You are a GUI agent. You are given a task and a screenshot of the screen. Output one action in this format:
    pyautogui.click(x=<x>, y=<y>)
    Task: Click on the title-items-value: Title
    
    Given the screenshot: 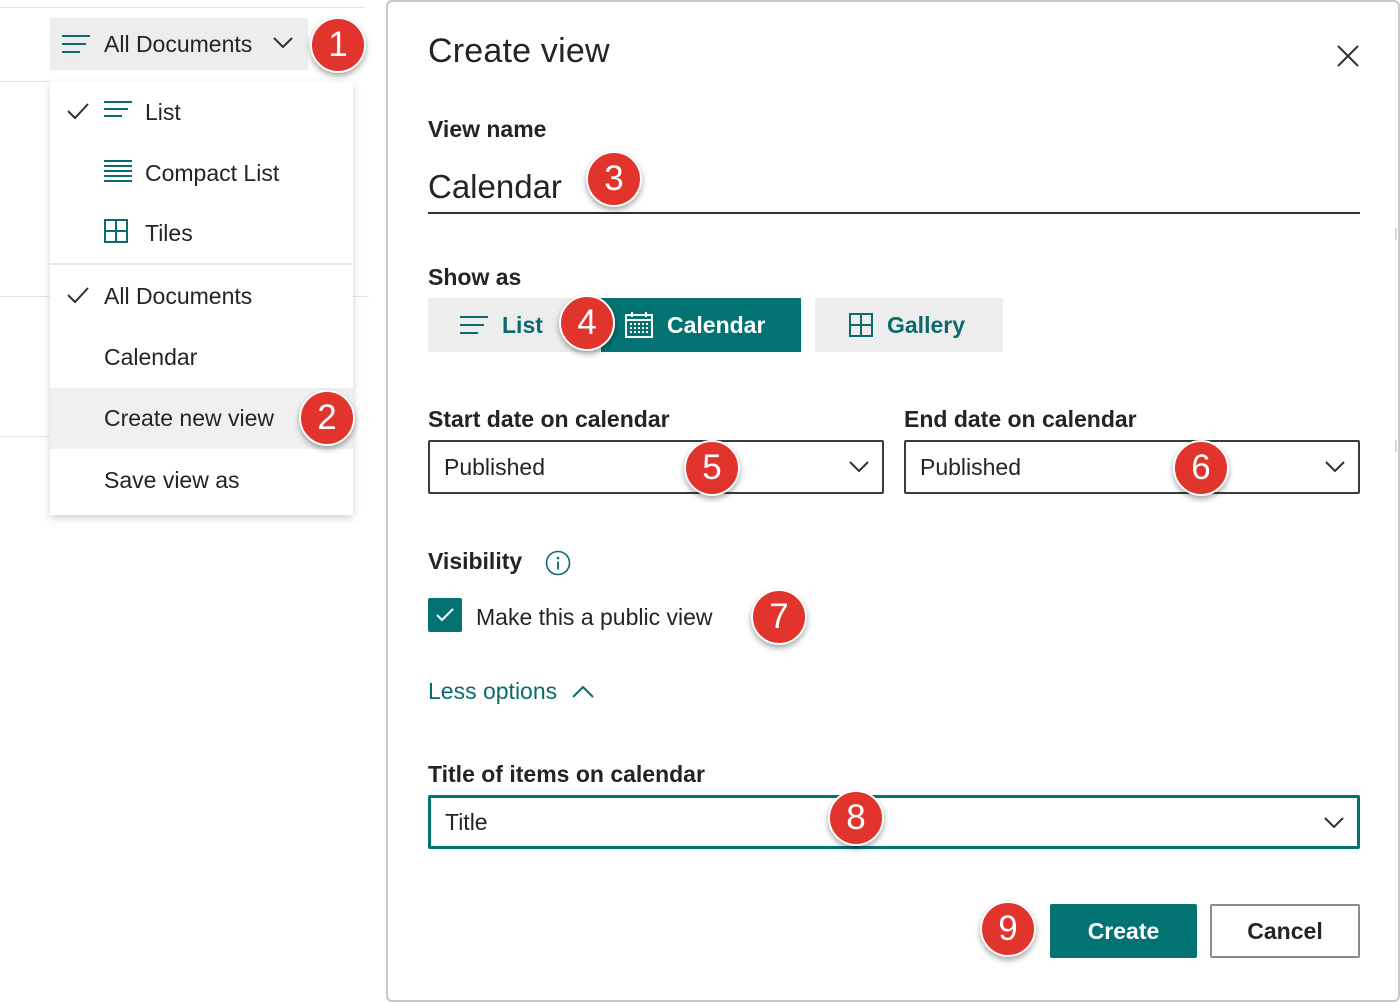 What is the action you would take?
    pyautogui.click(x=466, y=821)
    